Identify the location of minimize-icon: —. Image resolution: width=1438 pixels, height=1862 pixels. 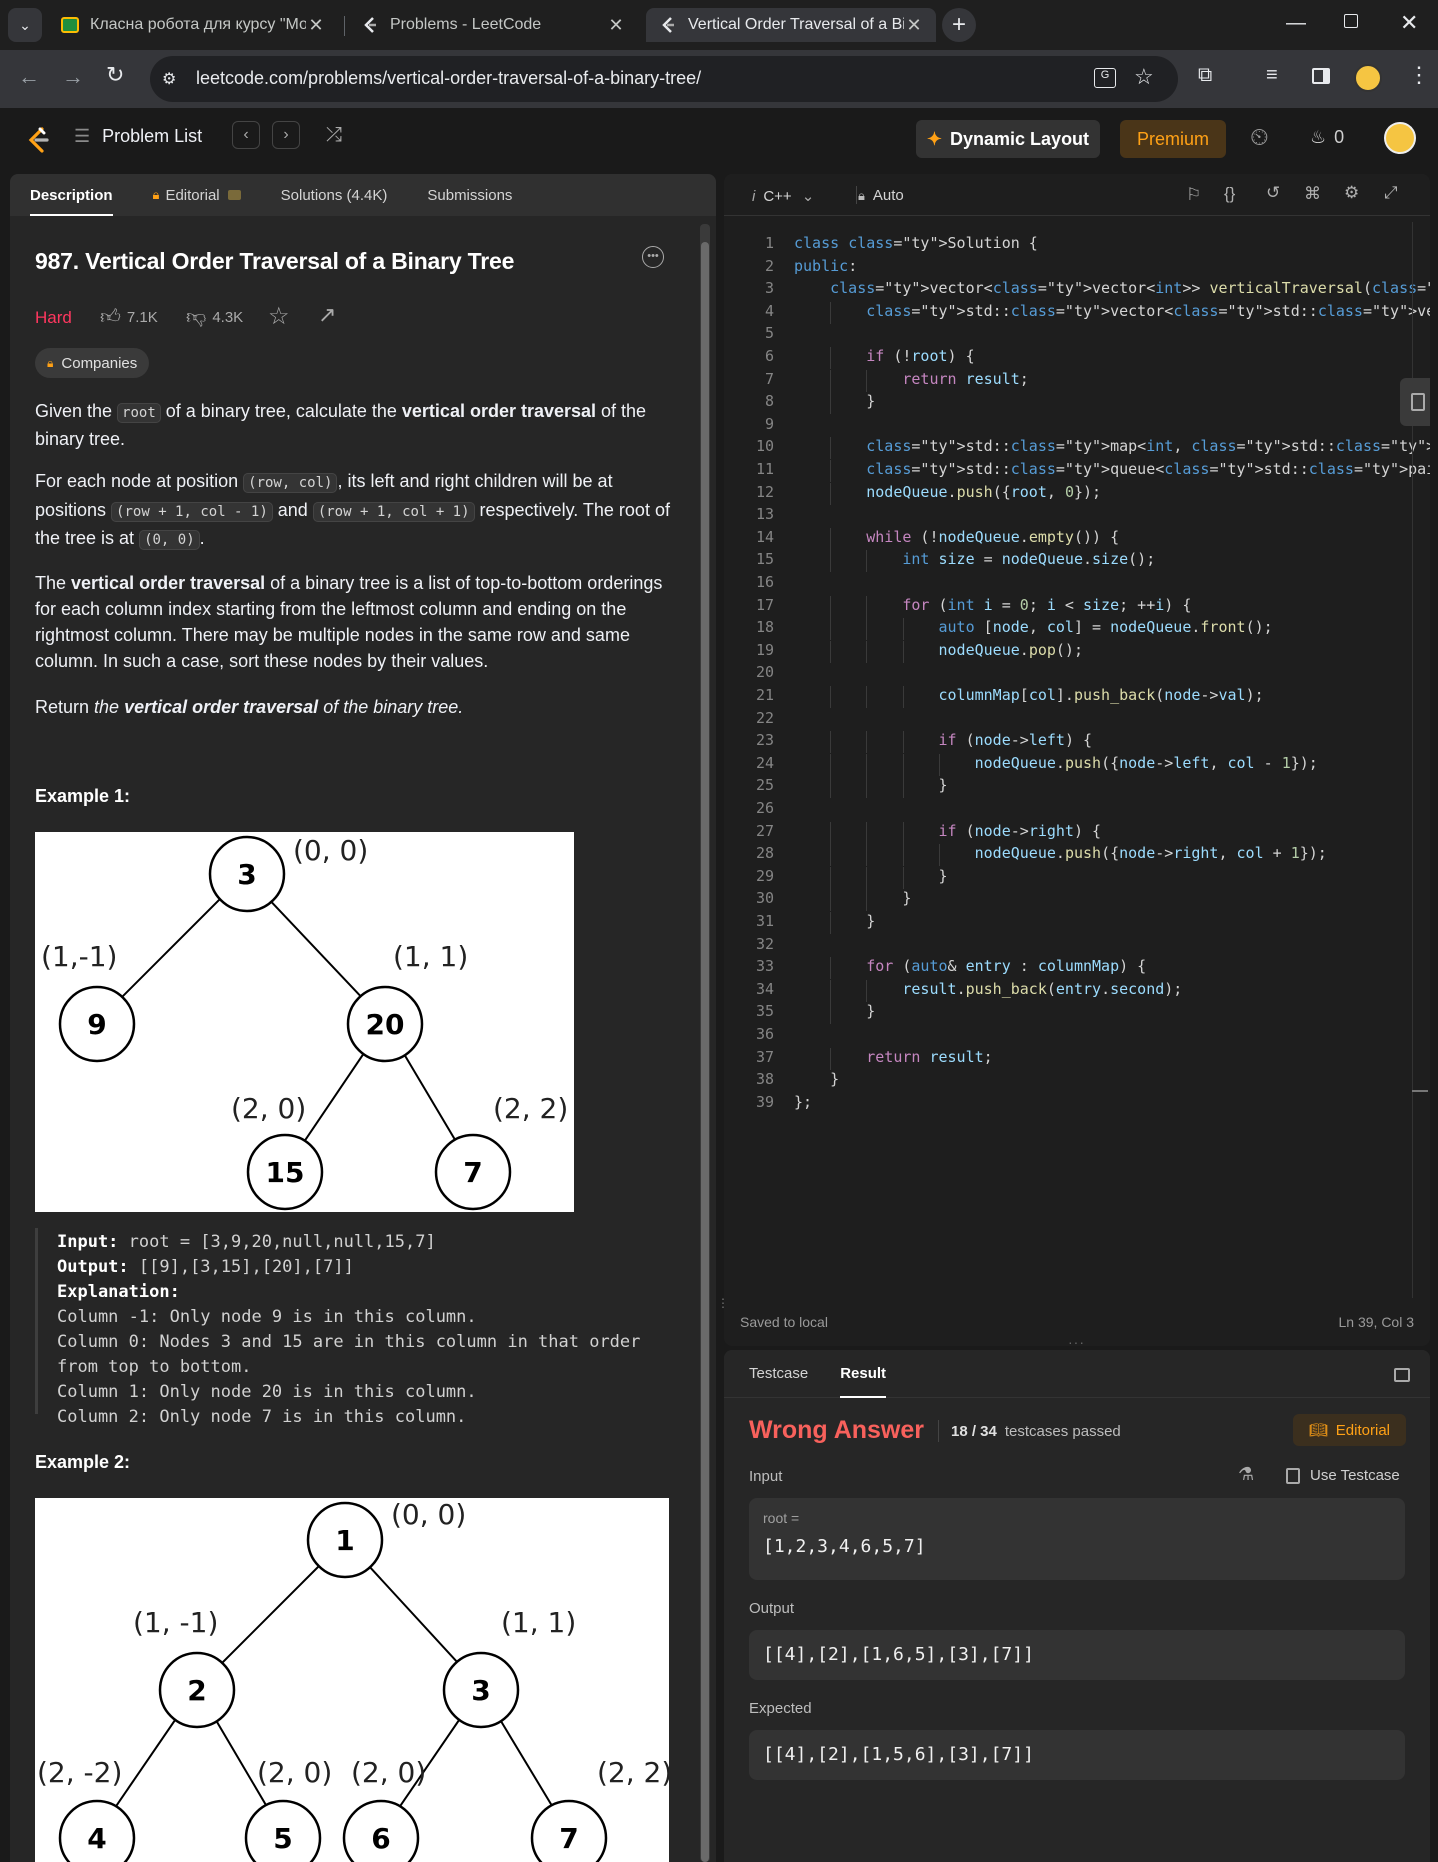
(1298, 23).